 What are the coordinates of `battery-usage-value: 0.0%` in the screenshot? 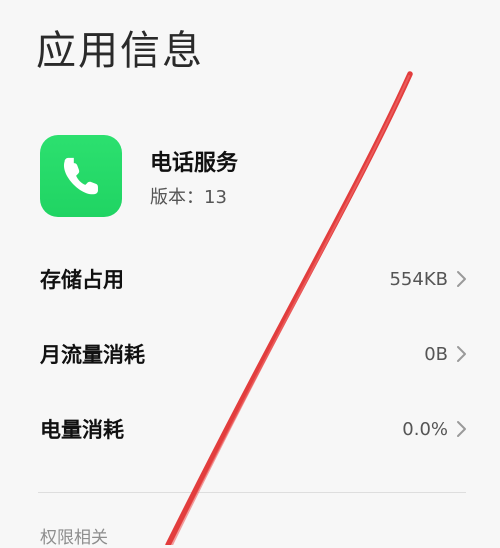 It's located at (425, 429).